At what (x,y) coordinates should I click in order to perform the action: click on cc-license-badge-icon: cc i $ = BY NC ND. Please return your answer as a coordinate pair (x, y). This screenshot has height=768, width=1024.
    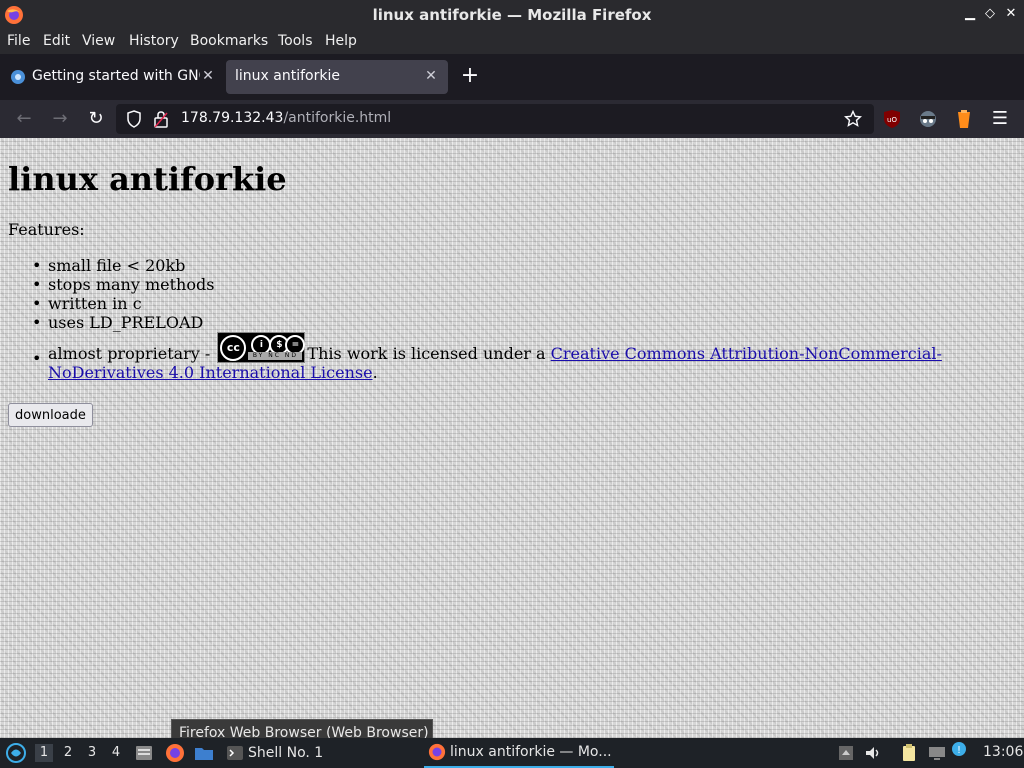
    Looking at the image, I should click on (261, 347).